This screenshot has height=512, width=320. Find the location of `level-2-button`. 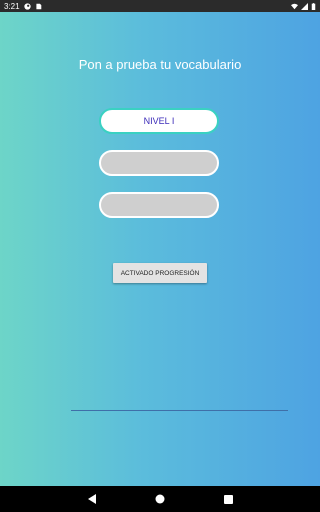

level-2-button is located at coordinates (159, 163).